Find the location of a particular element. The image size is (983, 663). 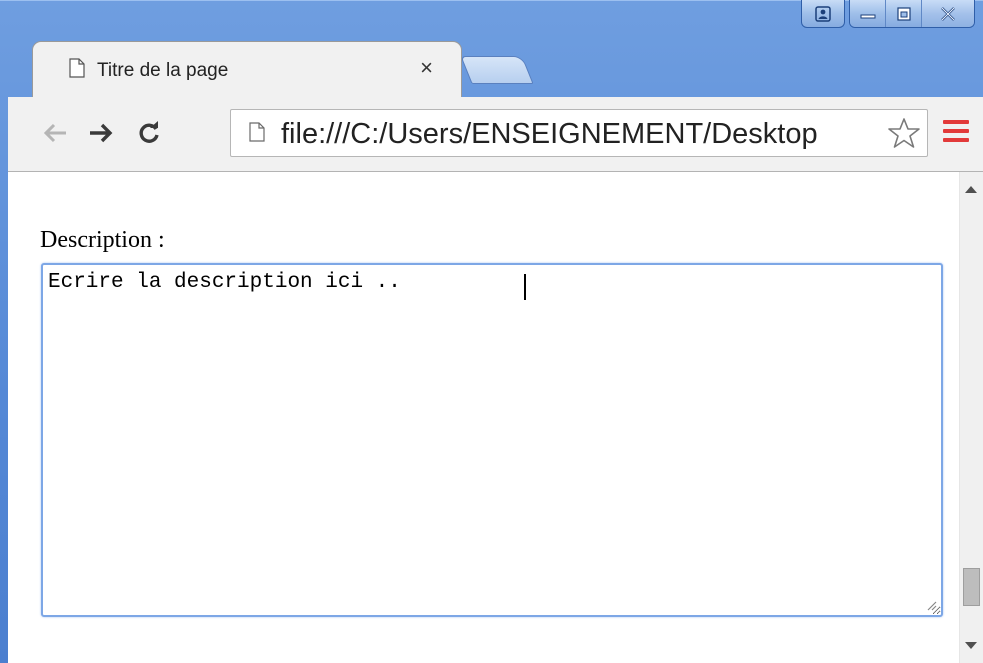

address-bar: file:///C:/Users/ENSEIGNEMENT/Desktop is located at coordinates (579, 133).